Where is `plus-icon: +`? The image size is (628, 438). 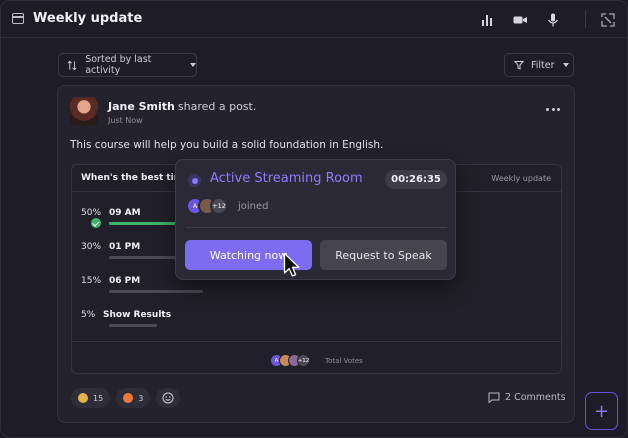
plus-icon: + is located at coordinates (601, 411).